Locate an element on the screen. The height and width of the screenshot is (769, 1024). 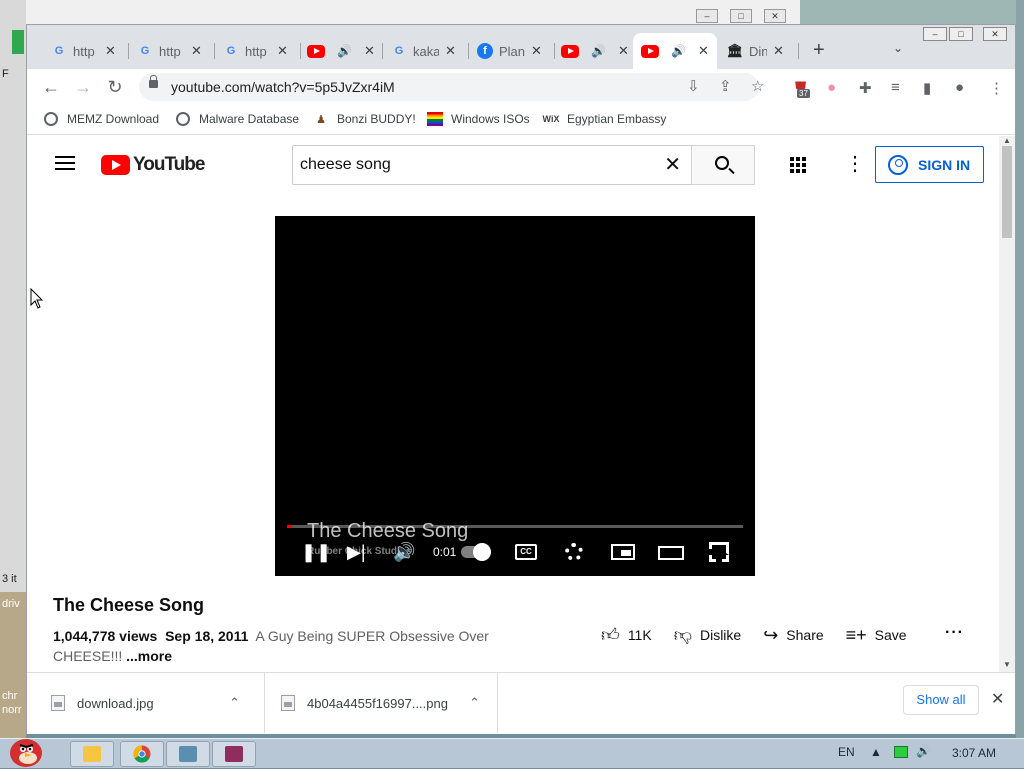
url-text: youtube.com/watch?v=5p5JvZxr4iM is located at coordinates (283, 87).